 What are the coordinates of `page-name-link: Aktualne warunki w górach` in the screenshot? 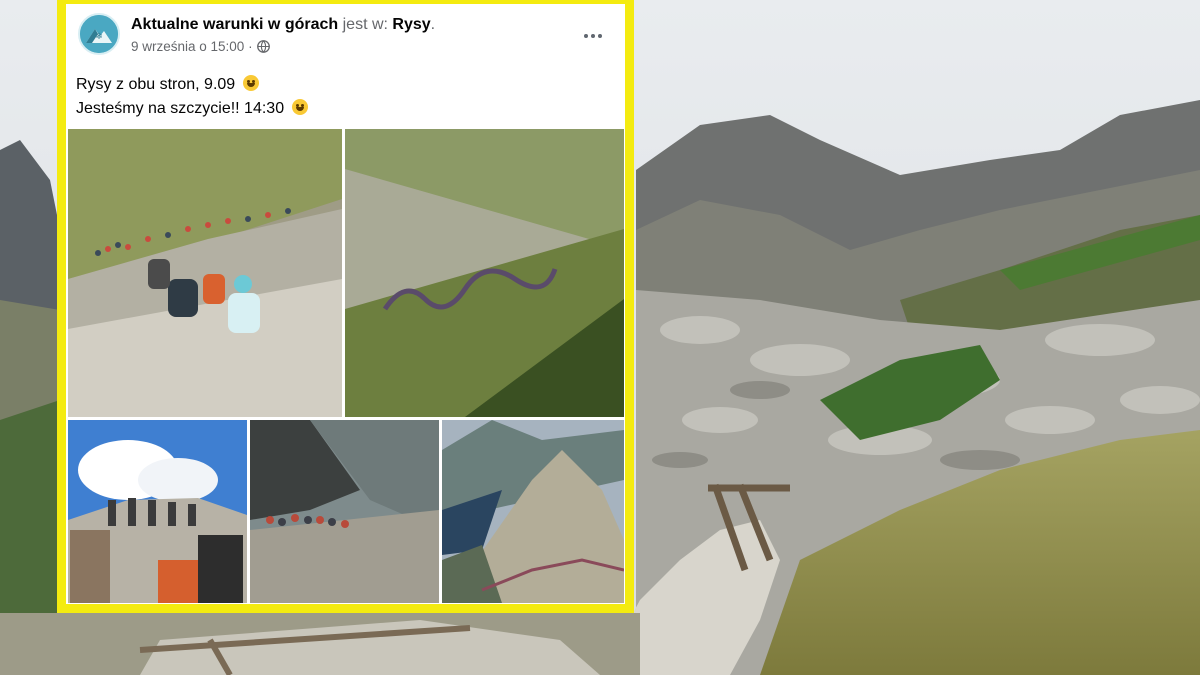 It's located at (234, 24).